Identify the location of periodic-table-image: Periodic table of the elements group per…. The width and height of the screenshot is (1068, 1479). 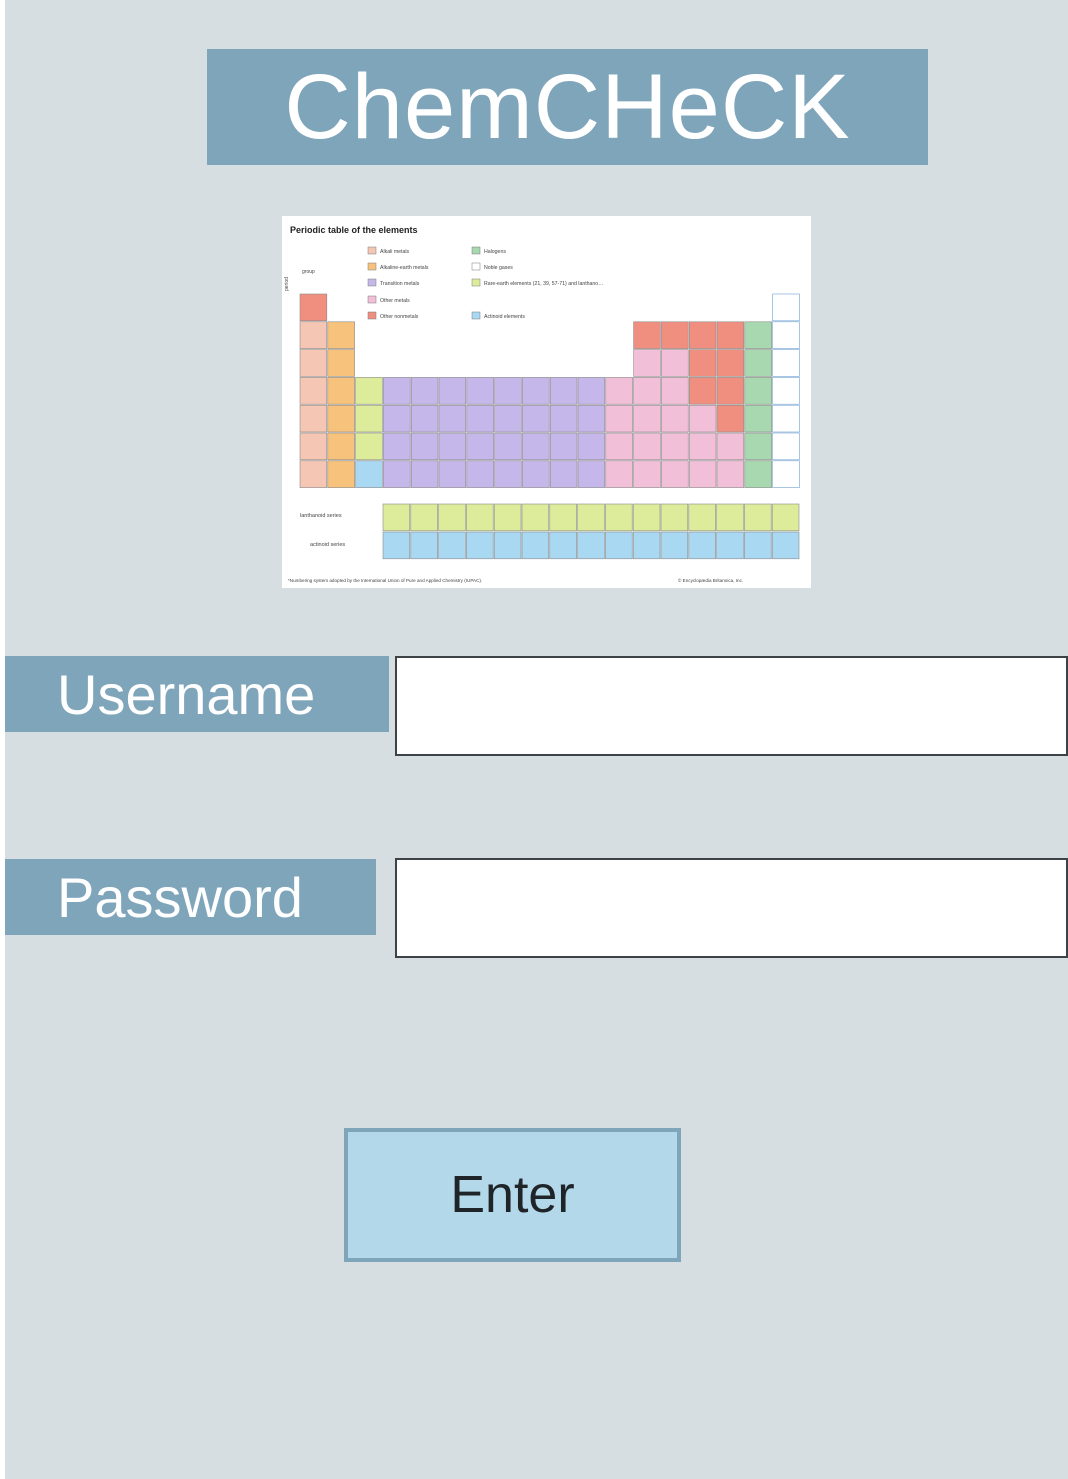
(546, 402).